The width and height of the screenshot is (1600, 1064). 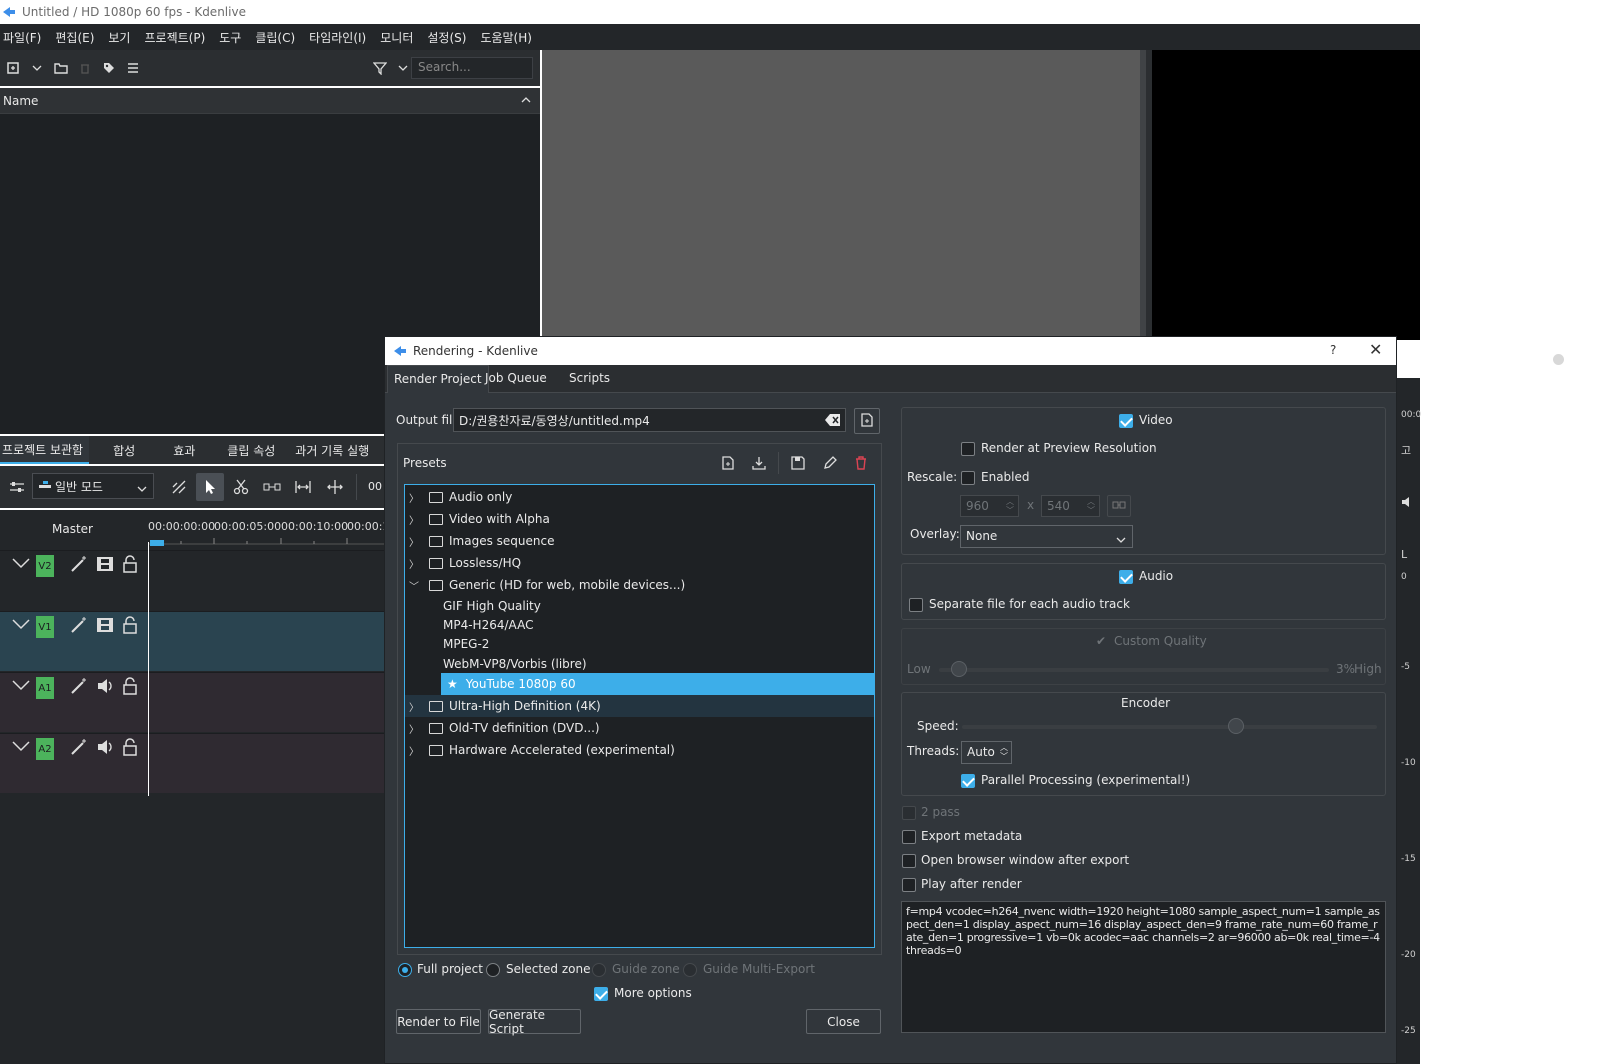 What do you see at coordinates (677, 664) in the screenshot?
I see `preset-item: WebM-VP8/Vorbis (libre)` at bounding box center [677, 664].